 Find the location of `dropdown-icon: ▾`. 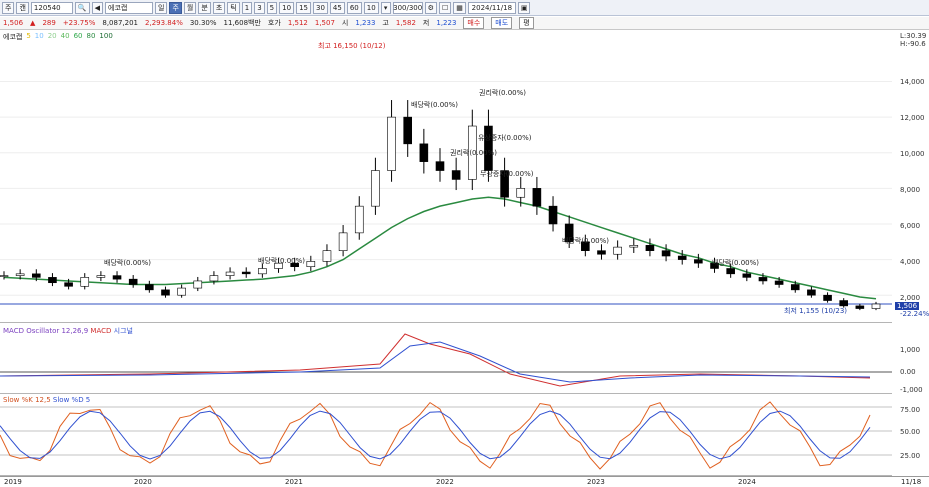

dropdown-icon: ▾ is located at coordinates (385, 7).